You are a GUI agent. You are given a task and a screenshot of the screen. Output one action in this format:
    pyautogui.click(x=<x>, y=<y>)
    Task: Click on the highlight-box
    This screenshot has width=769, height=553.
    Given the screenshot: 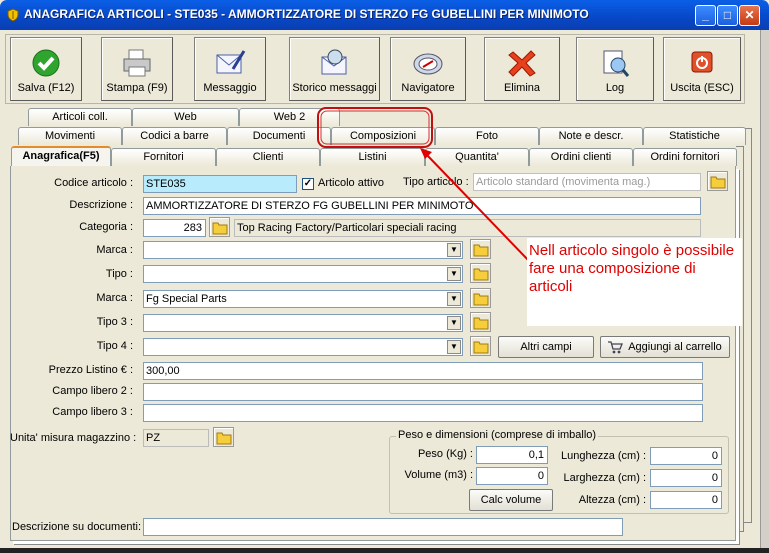 What is the action you would take?
    pyautogui.click(x=375, y=127)
    